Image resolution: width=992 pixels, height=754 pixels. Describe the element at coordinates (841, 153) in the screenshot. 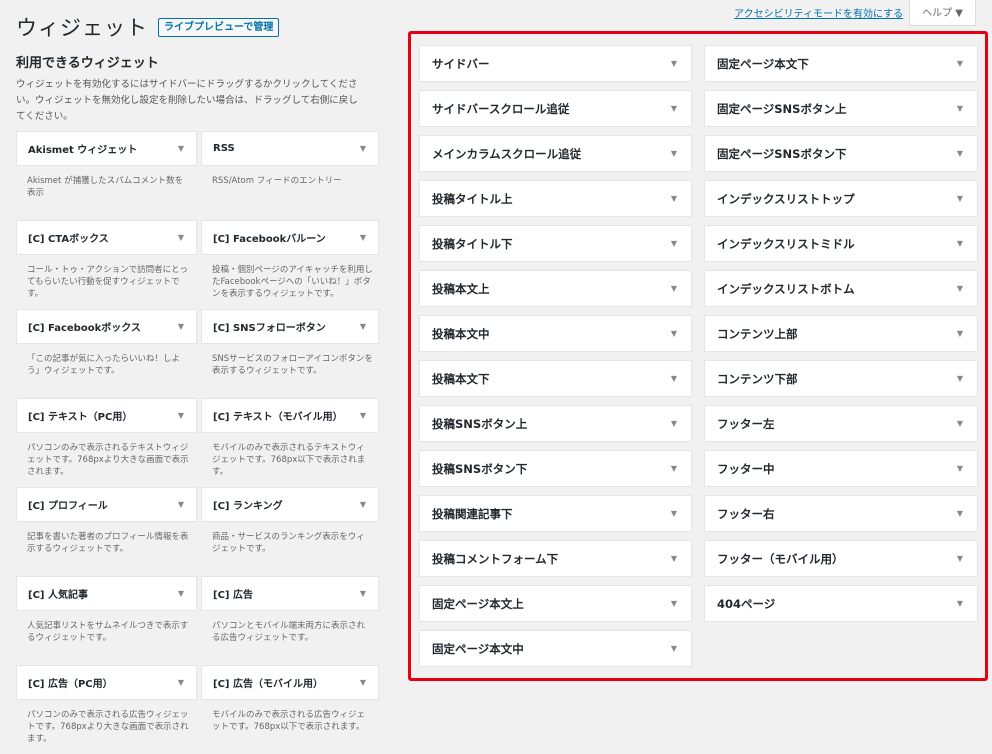

I see `widget-area: 固定ページSNSボタン下 ▼` at that location.